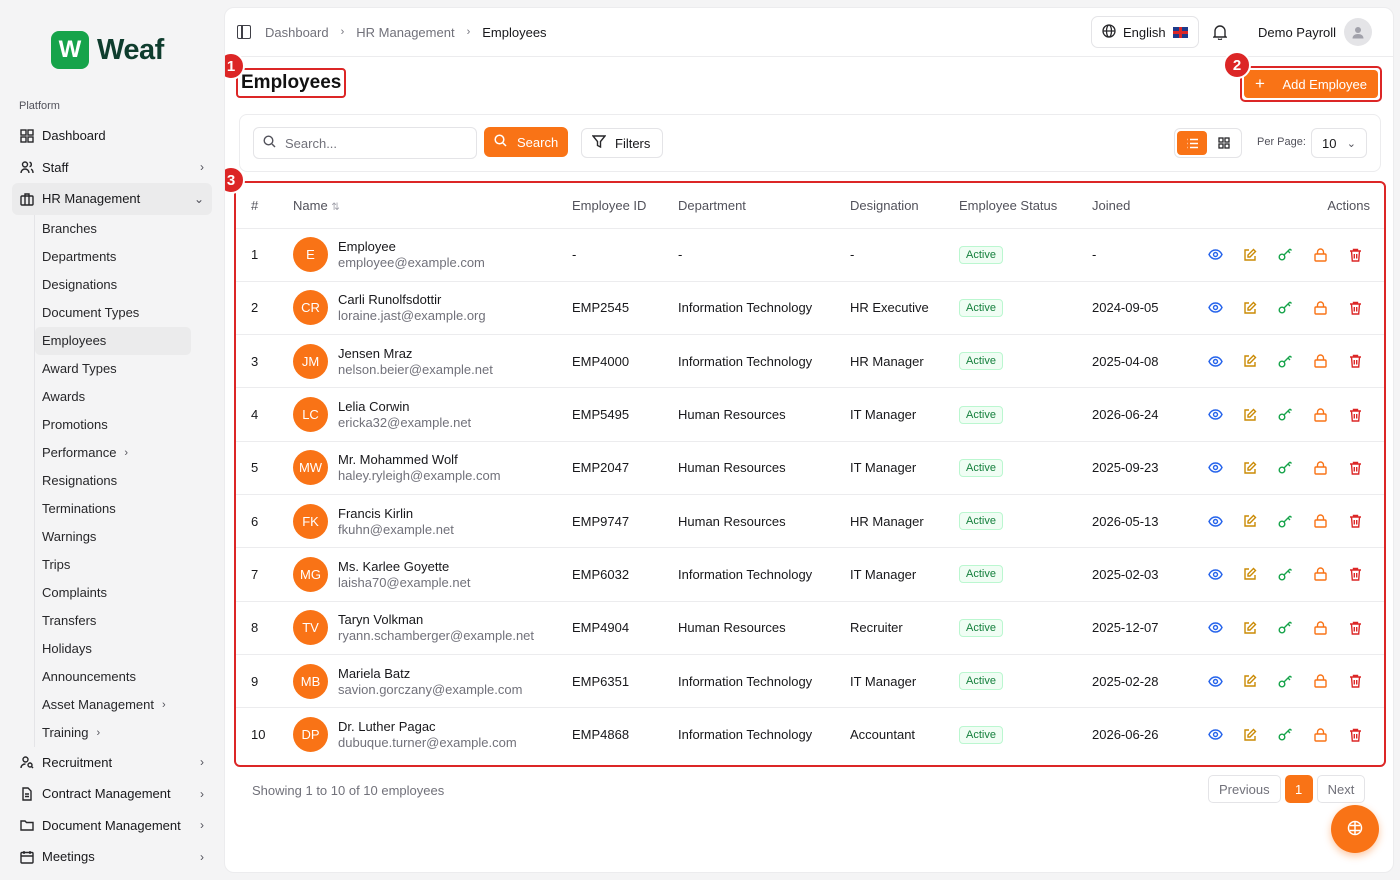  What do you see at coordinates (112, 857) in the screenshot?
I see `sidebar-item-meetings: Meetings ›` at bounding box center [112, 857].